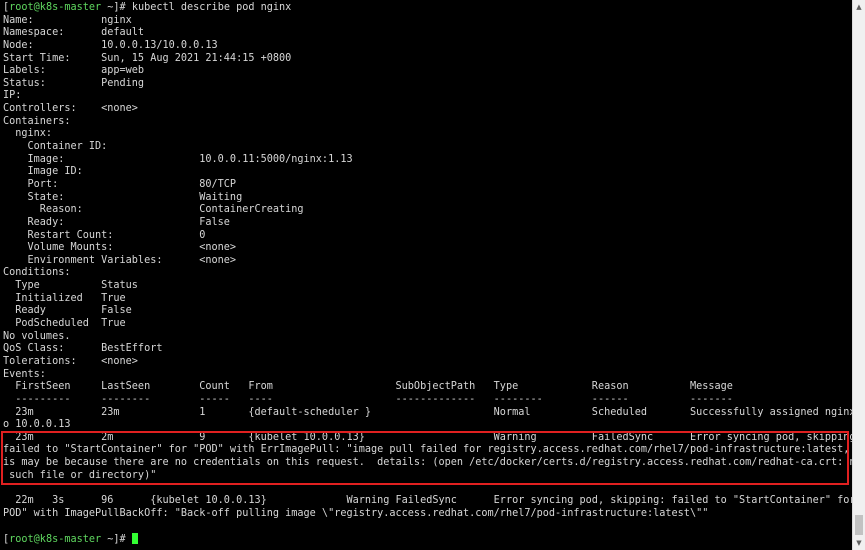 This screenshot has height=550, width=865. Describe the element at coordinates (120, 184) in the screenshot. I see `output-line: Port: 80/TCP` at that location.